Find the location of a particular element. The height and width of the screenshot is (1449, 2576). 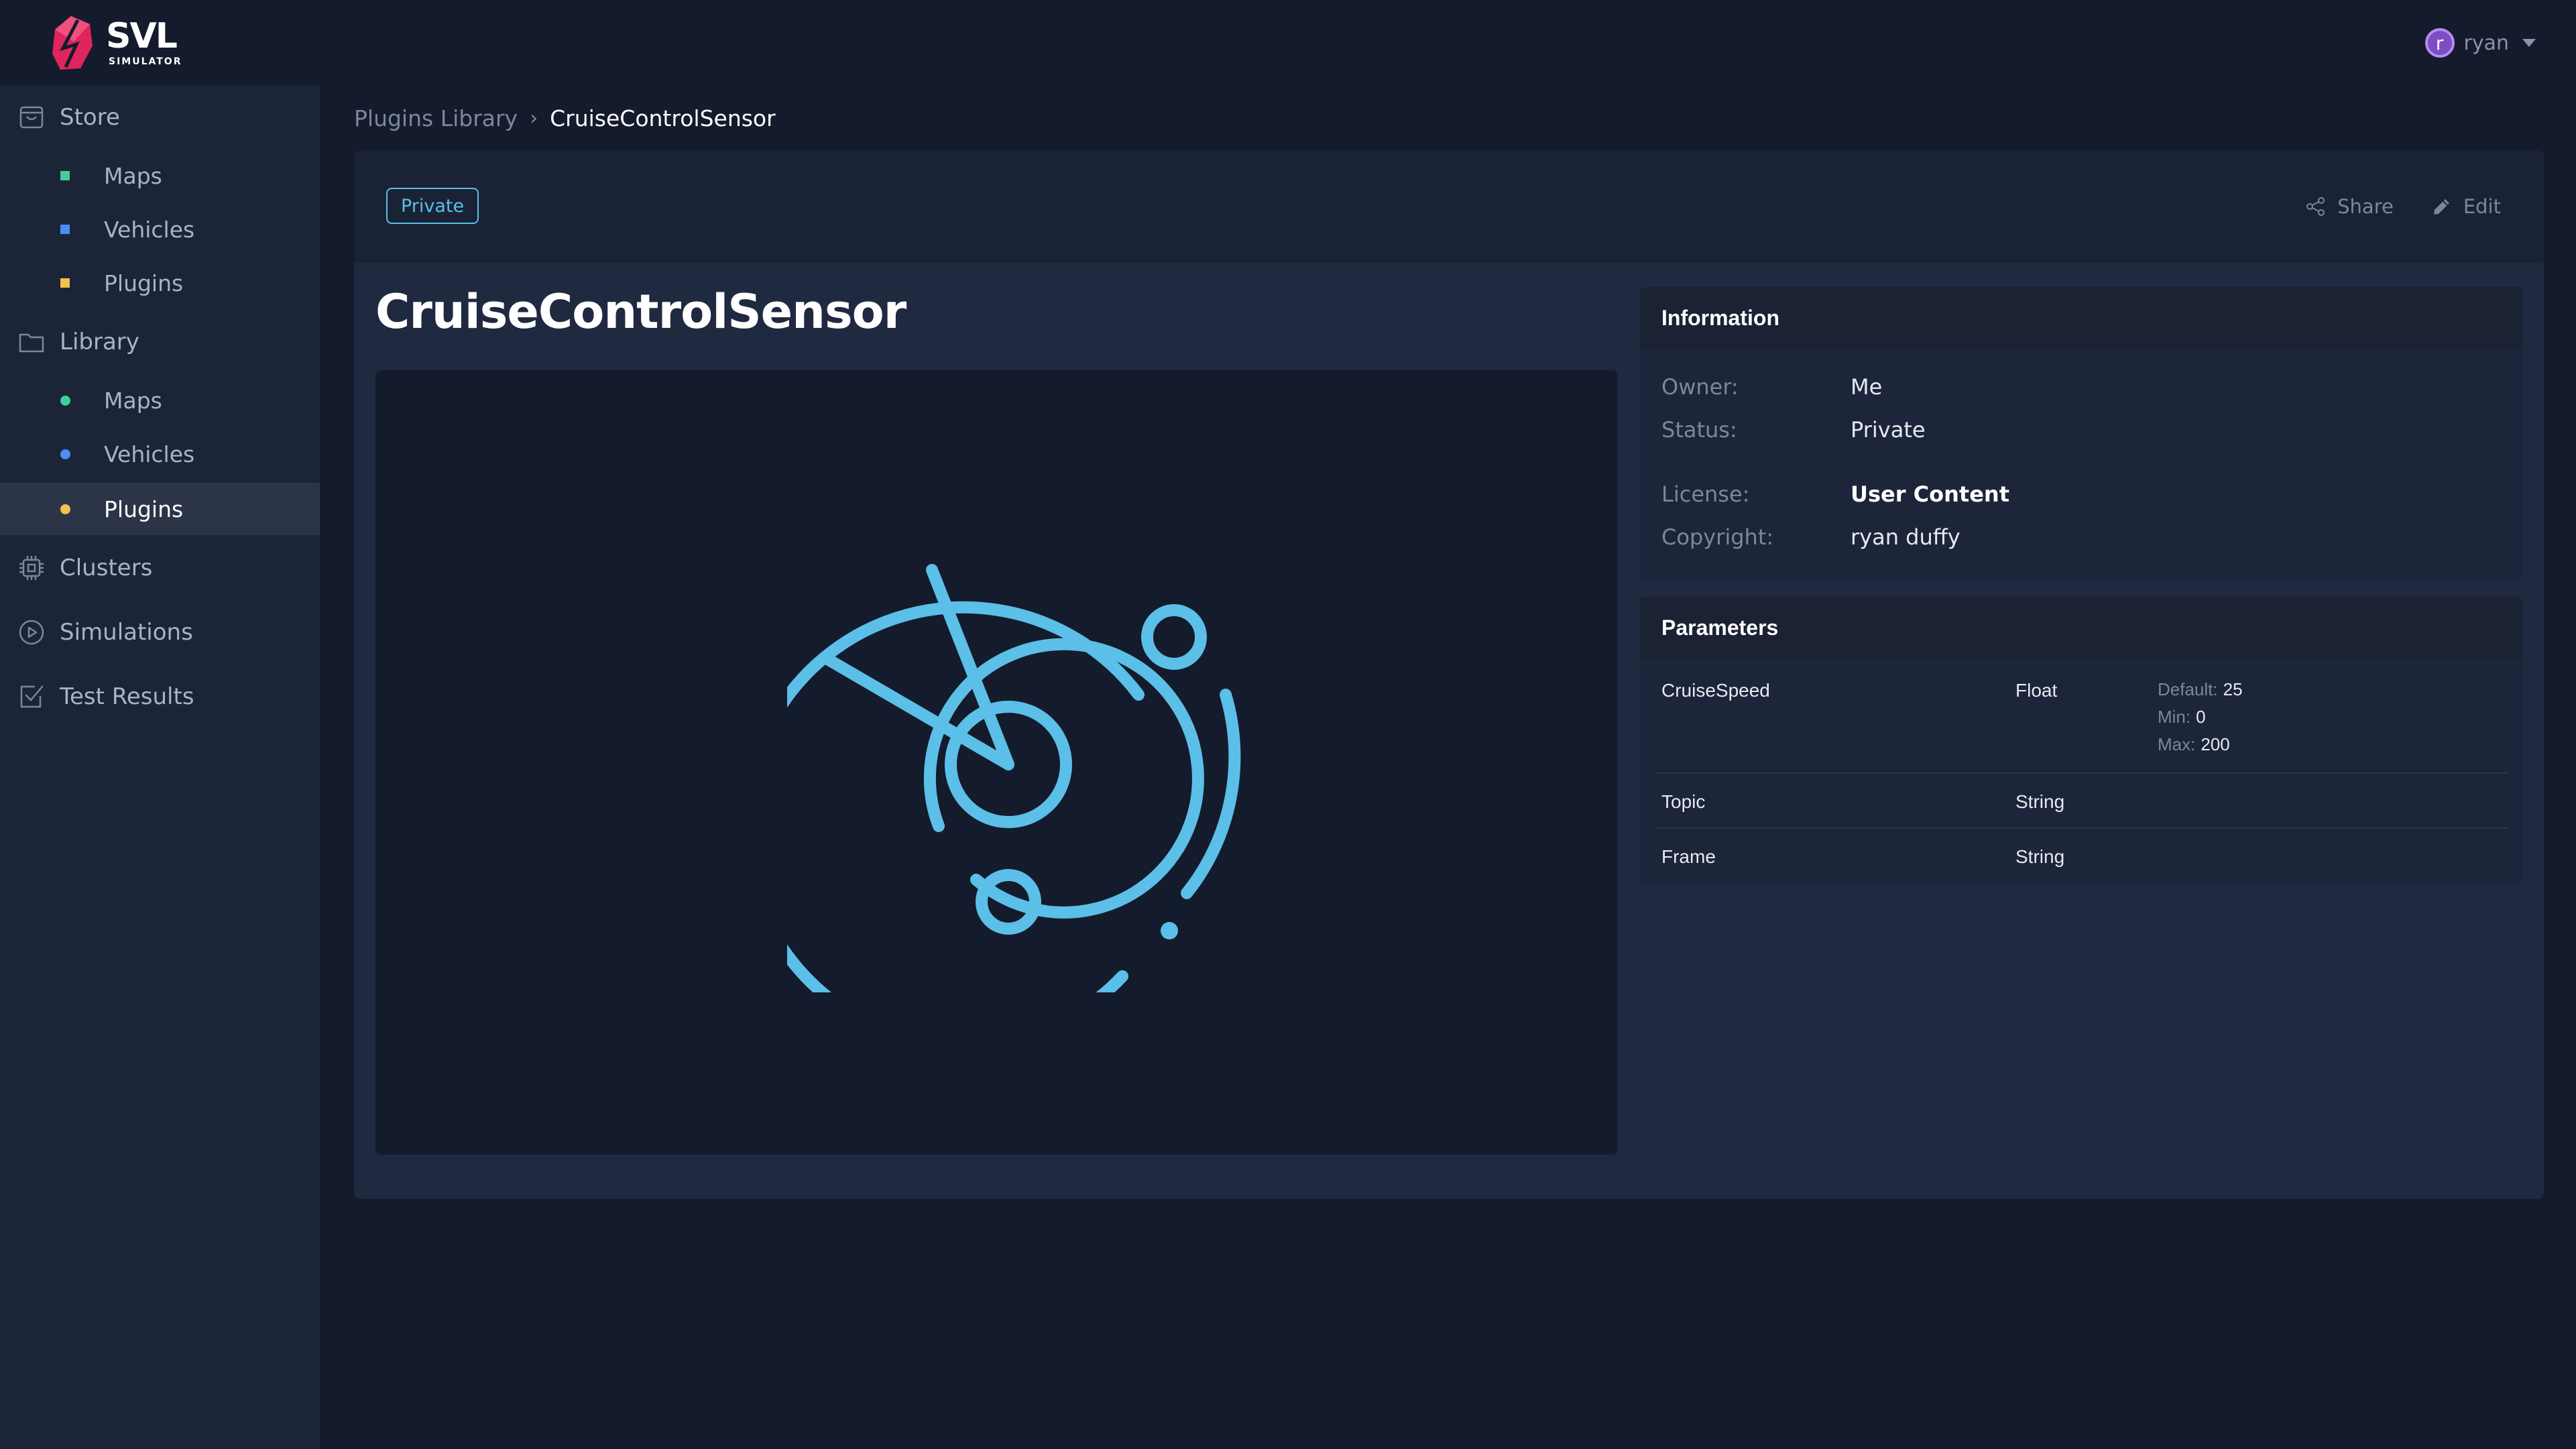

chevron-down-icon is located at coordinates (2529, 43).